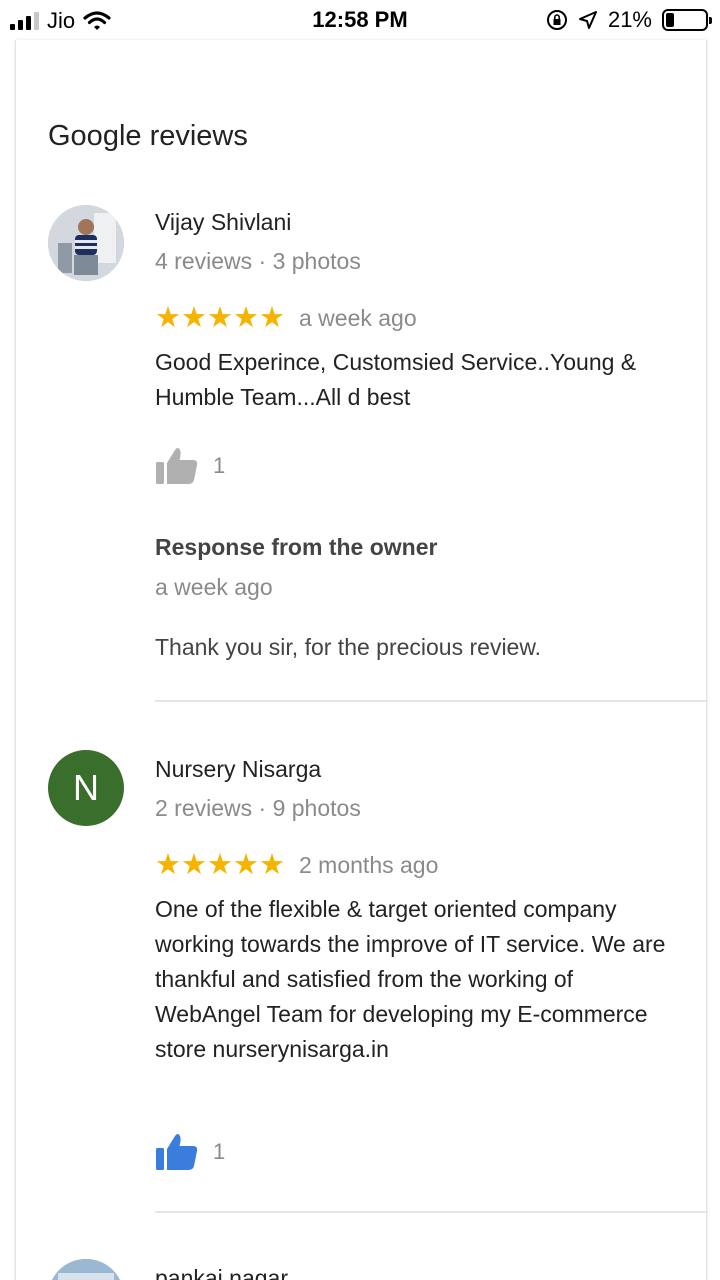 The height and width of the screenshot is (1280, 720). I want to click on landscape-photo-icon, so click(86, 1269).